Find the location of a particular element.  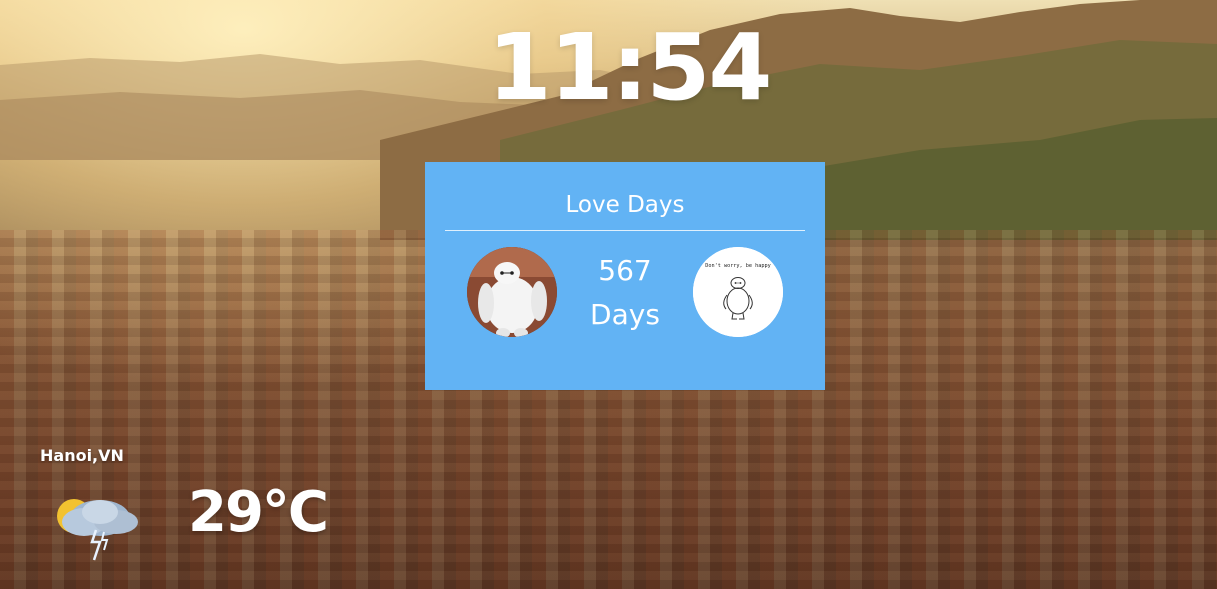

right-avatar: Don't worry, be happy is located at coordinates (738, 292).